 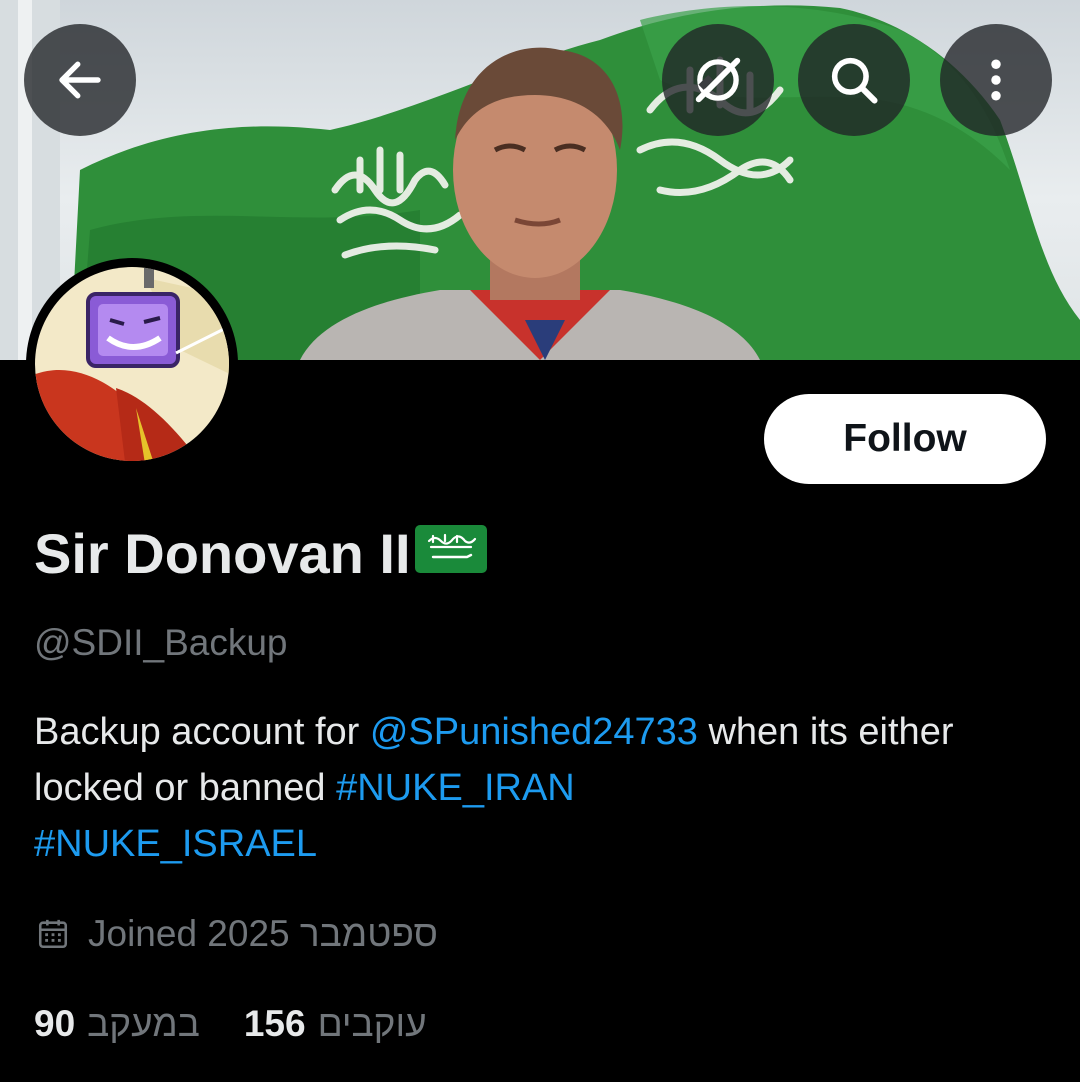 I want to click on hashtag-link: #NUKE_ISRAEL, so click(x=175, y=844).